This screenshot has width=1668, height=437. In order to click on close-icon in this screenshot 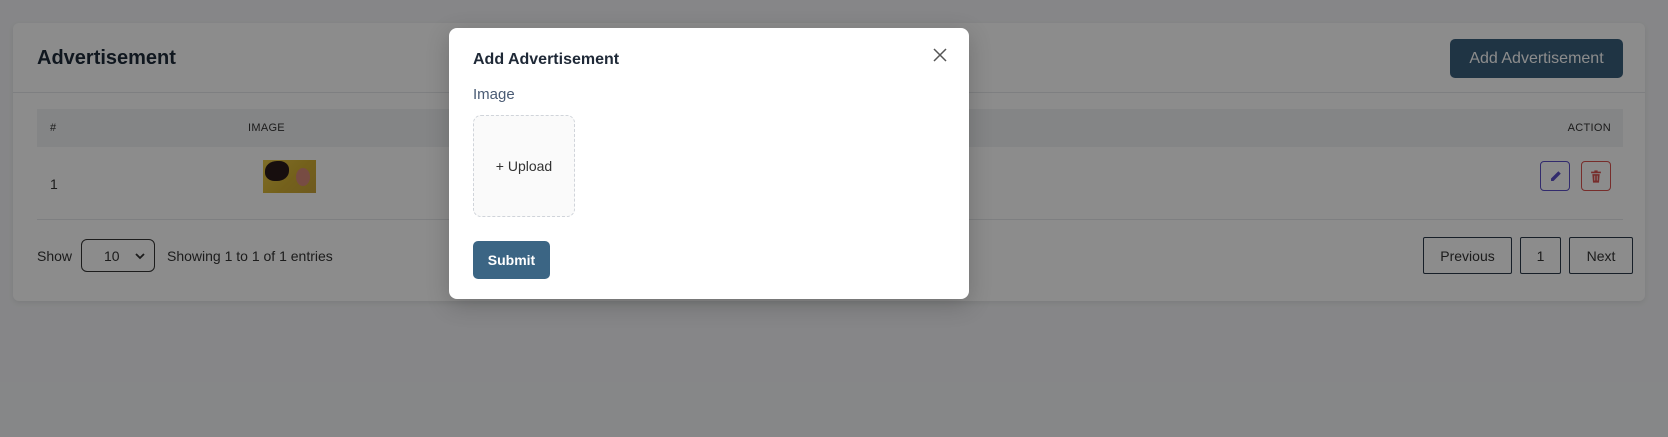, I will do `click(940, 55)`.